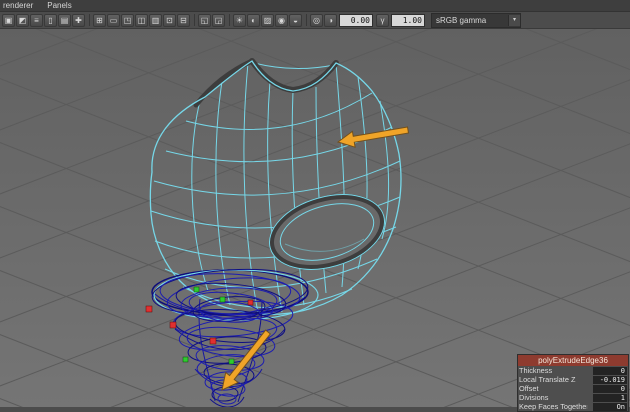  I want to click on safe-action-icon: ⊡, so click(169, 20).